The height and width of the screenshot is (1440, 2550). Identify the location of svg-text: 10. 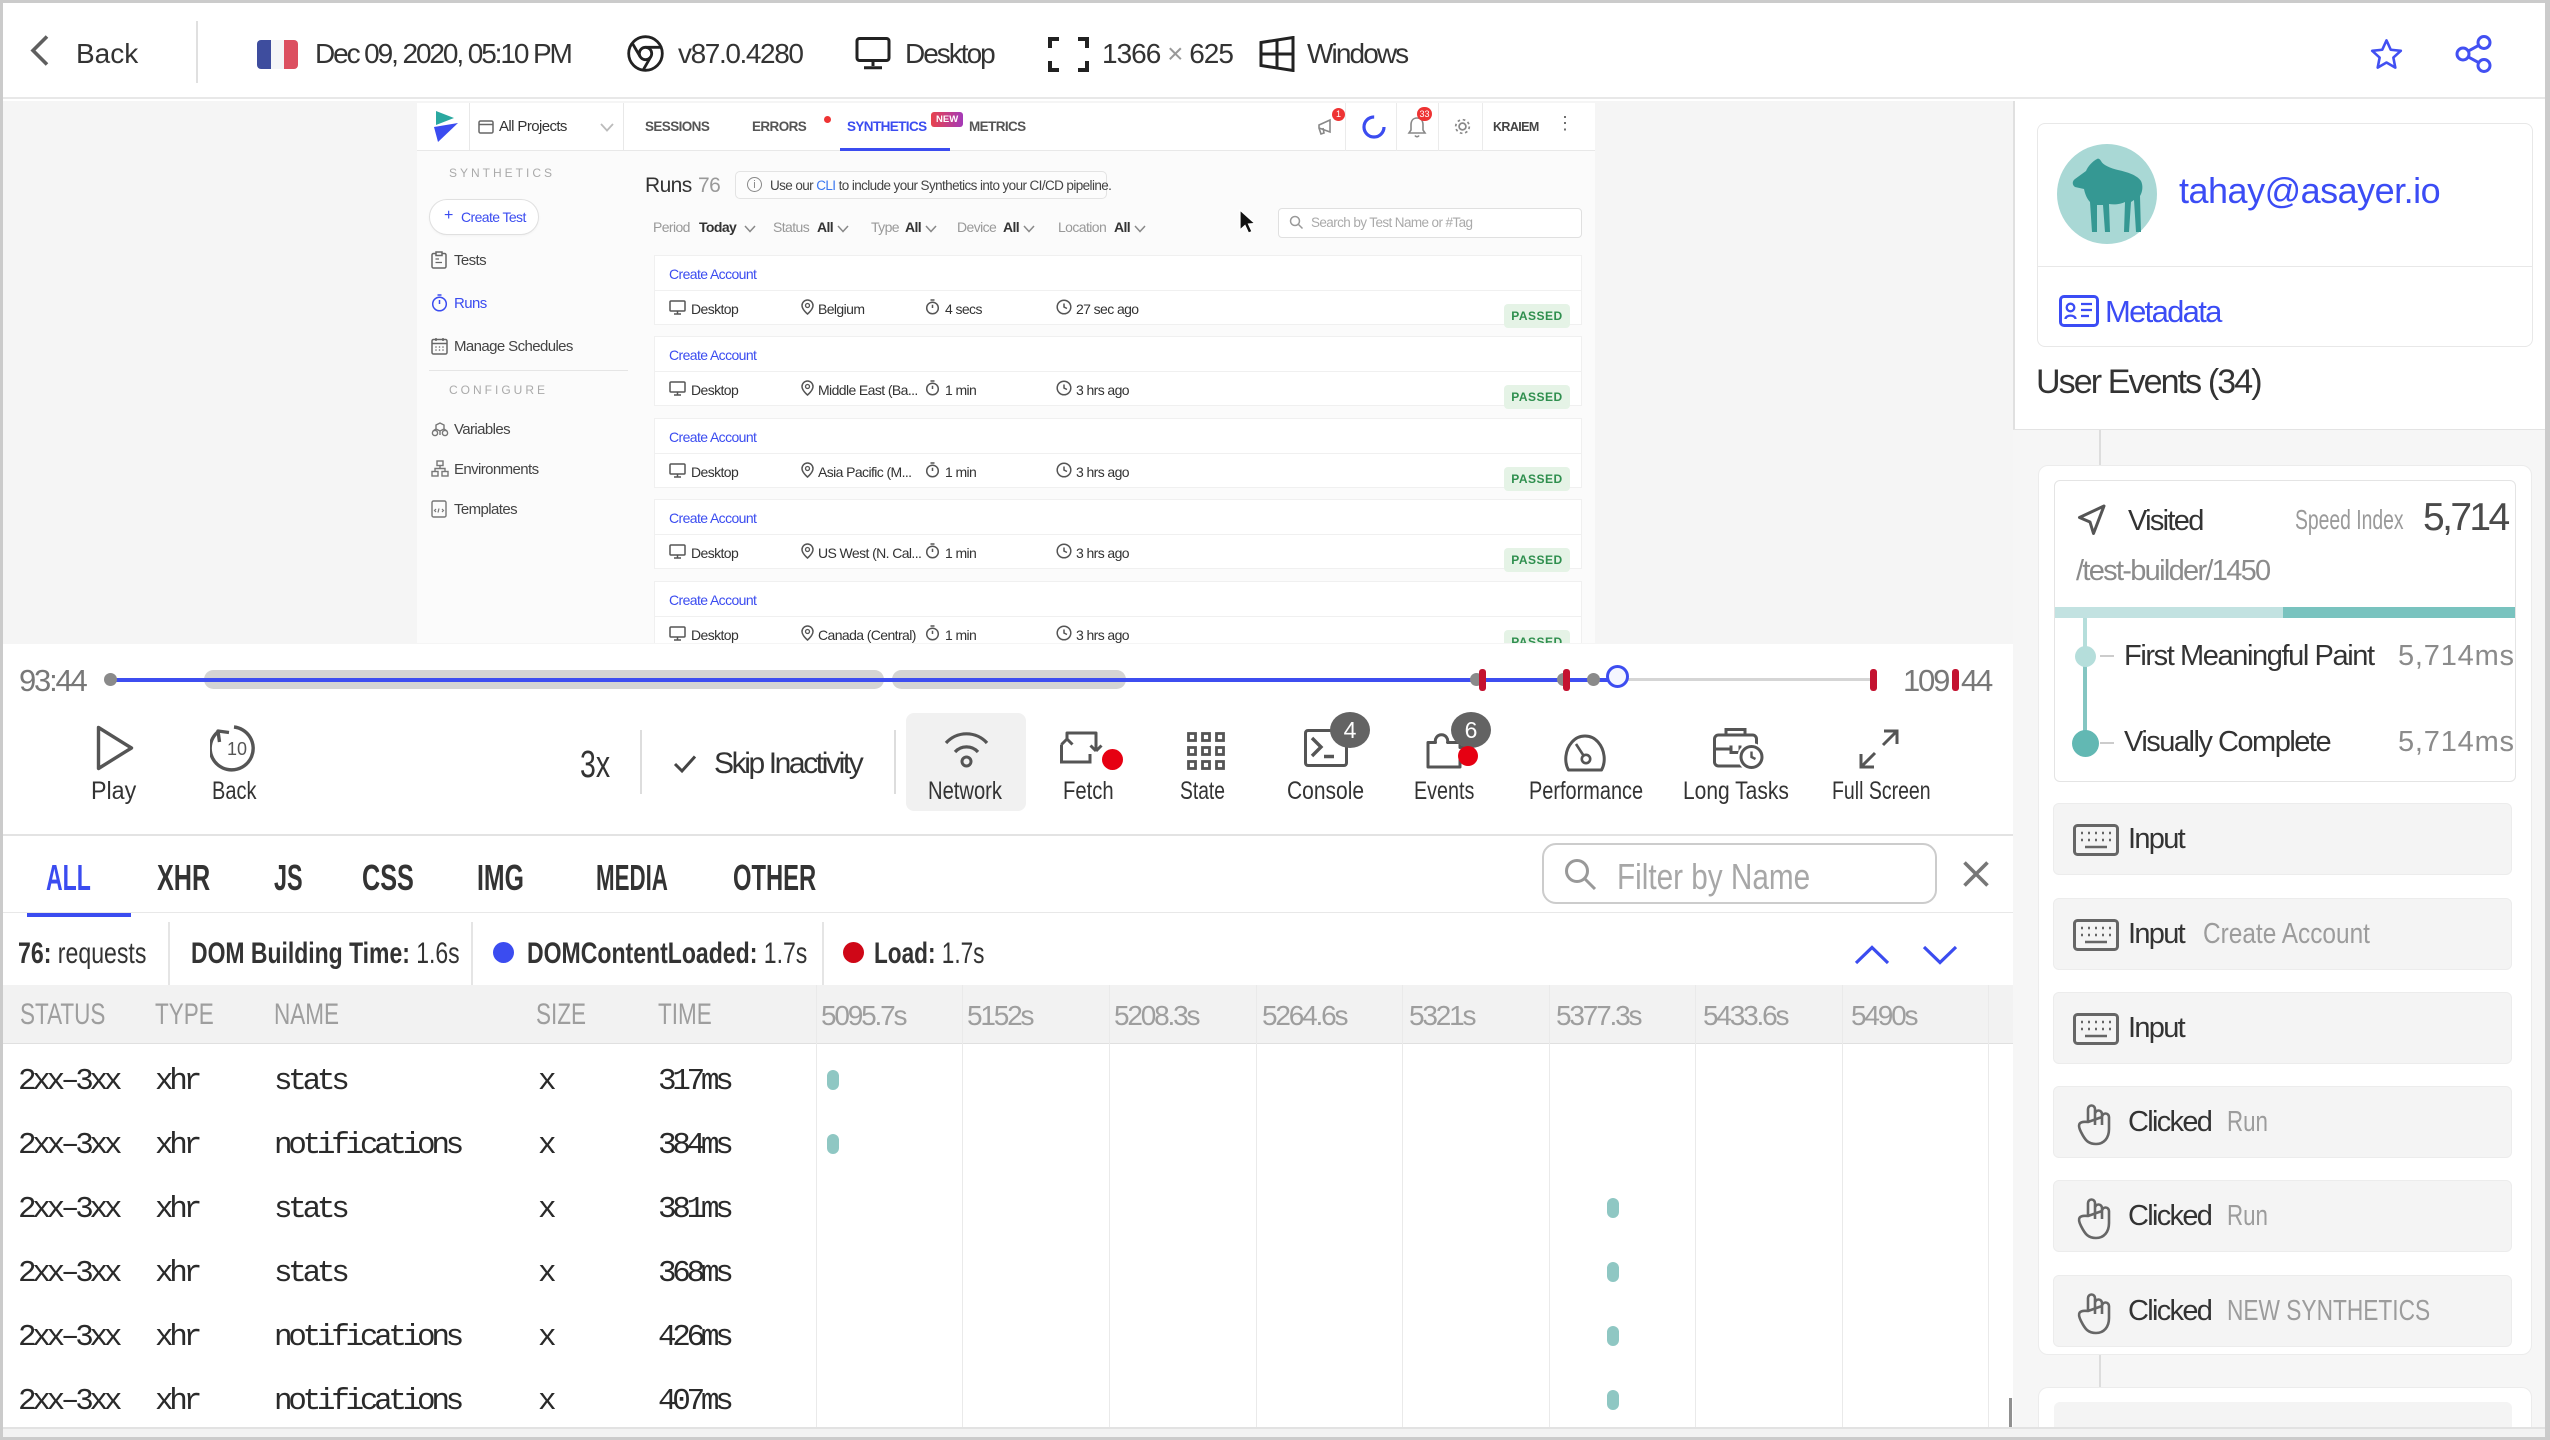
(237, 749).